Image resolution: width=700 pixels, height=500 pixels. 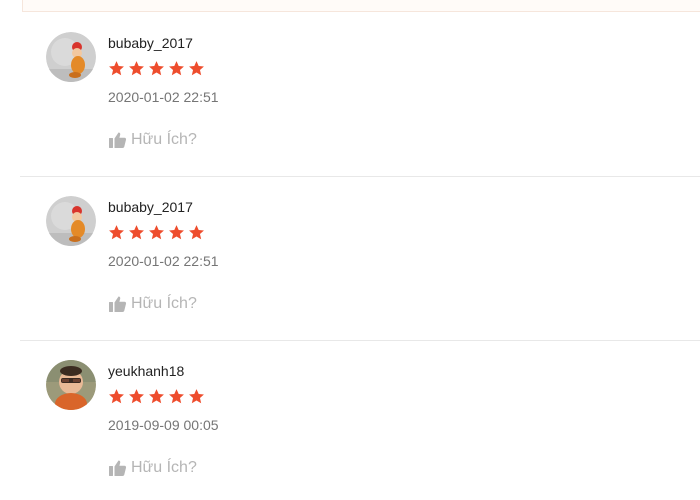 I want to click on review-timestamp: 2019-09-09 00:05, so click(x=163, y=425).